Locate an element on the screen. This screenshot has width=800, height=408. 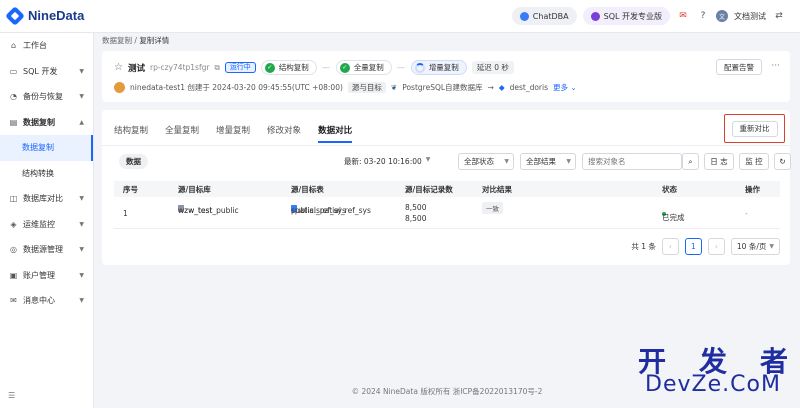
stage-label: 结构复制 is located at coordinates (293, 67).